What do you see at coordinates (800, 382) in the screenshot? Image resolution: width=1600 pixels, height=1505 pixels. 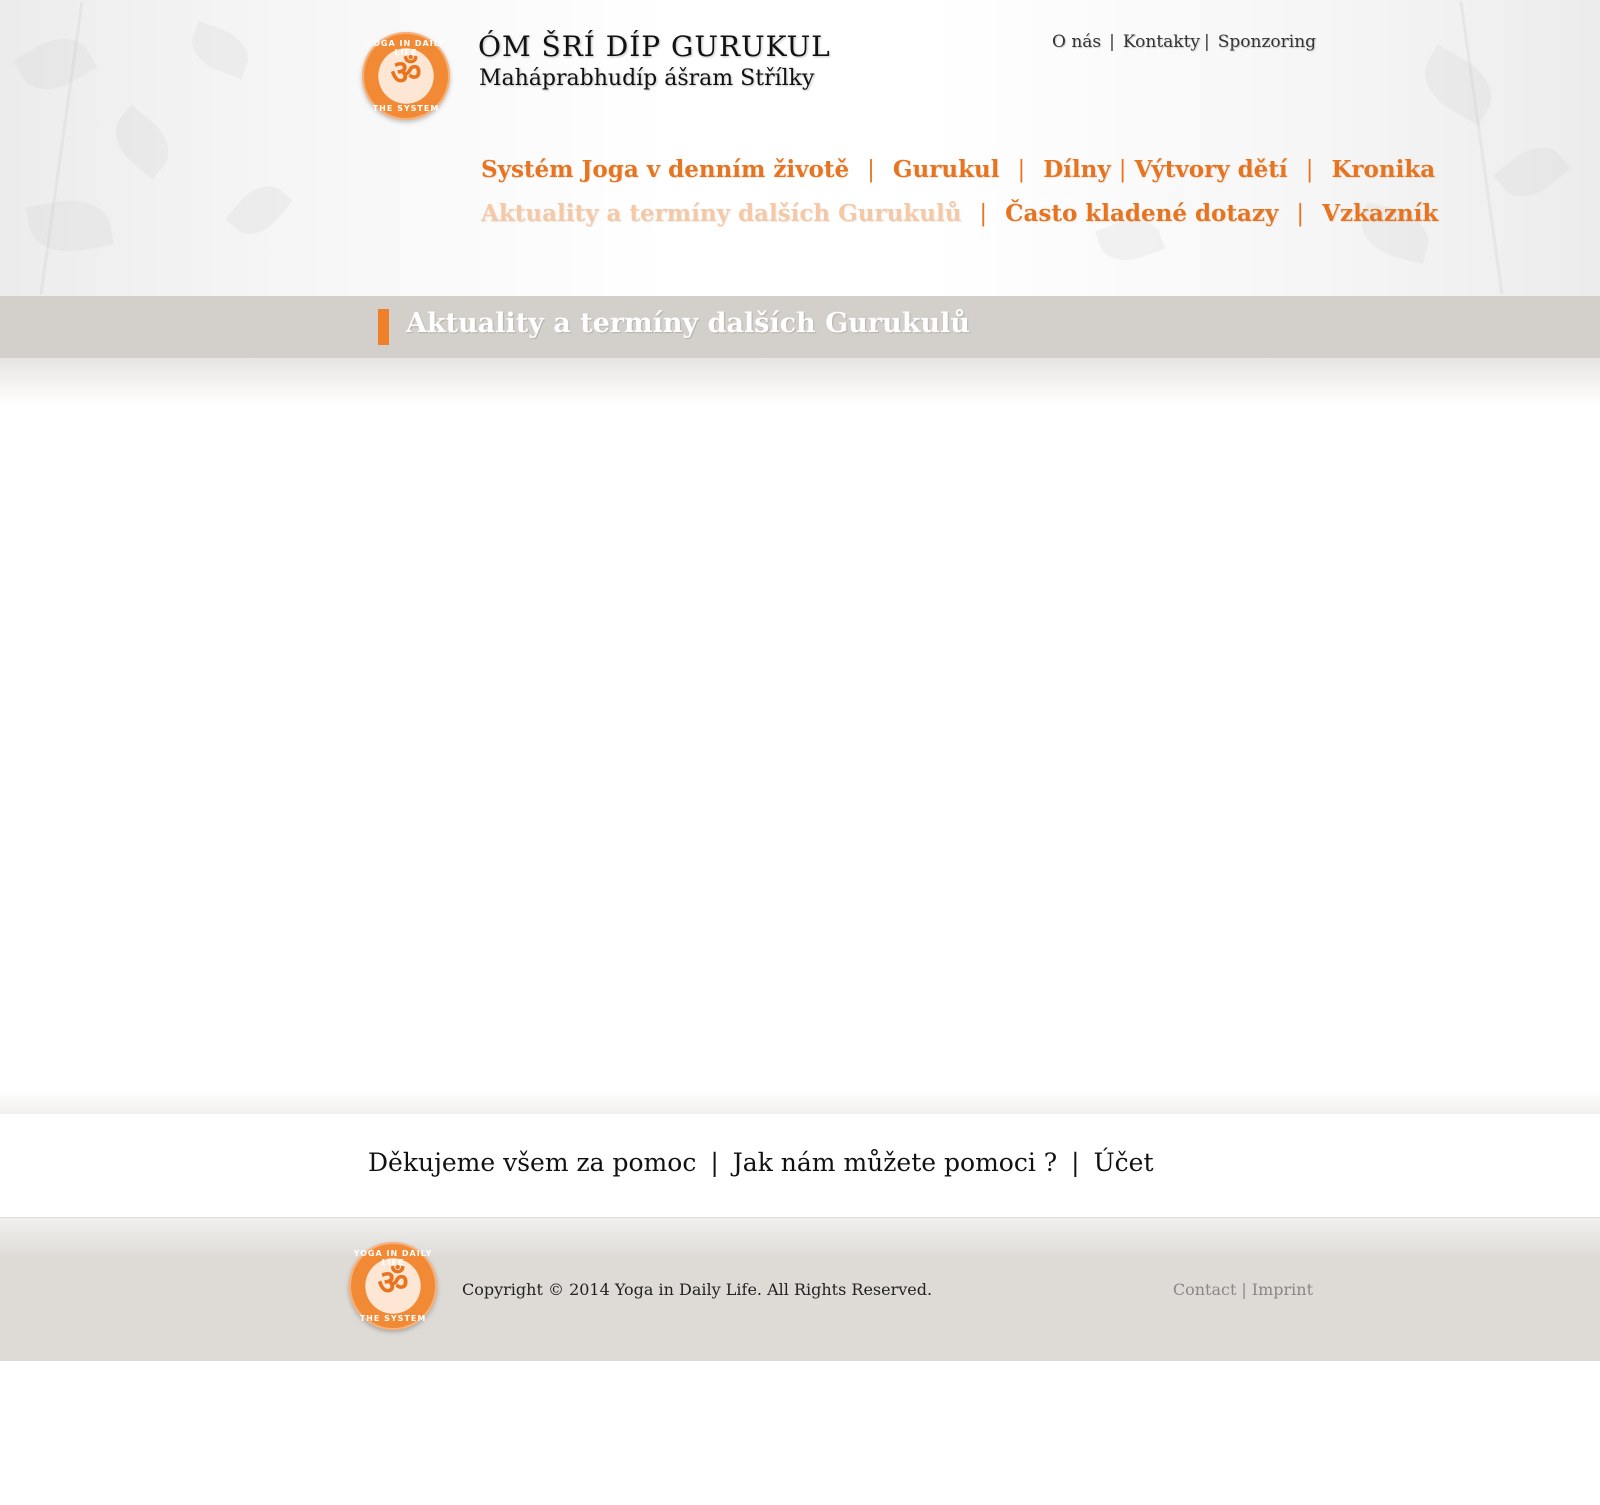 I see `title-bar-shadow` at bounding box center [800, 382].